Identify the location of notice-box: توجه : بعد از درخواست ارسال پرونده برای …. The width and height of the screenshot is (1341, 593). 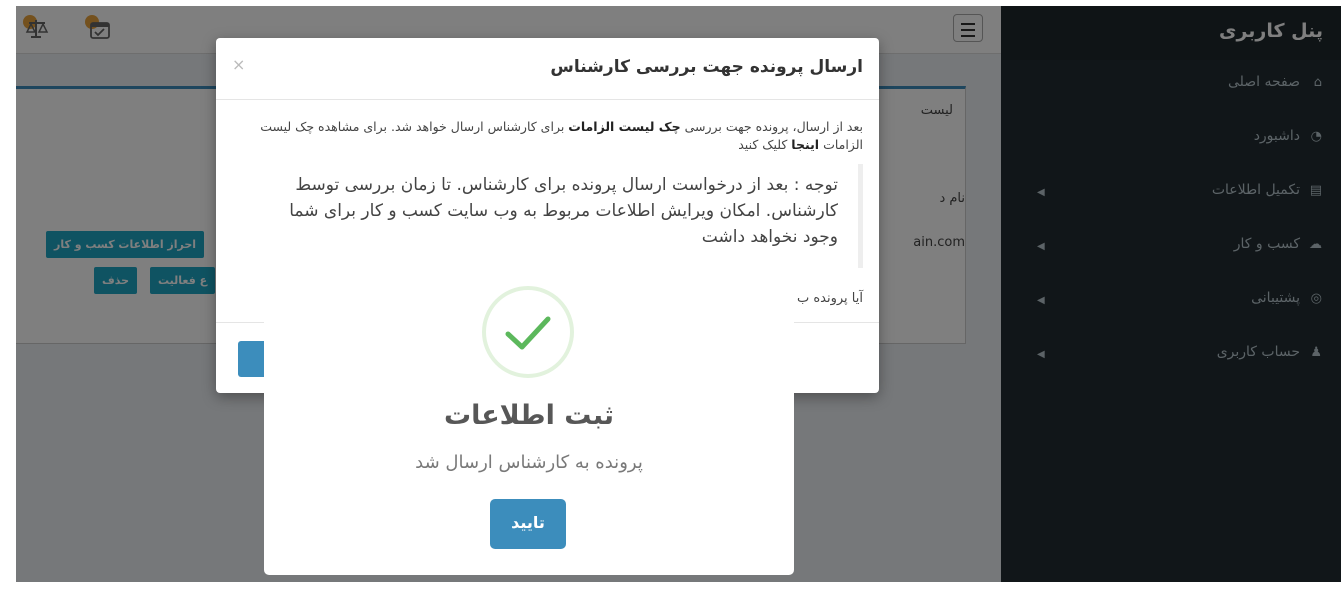
(547, 216).